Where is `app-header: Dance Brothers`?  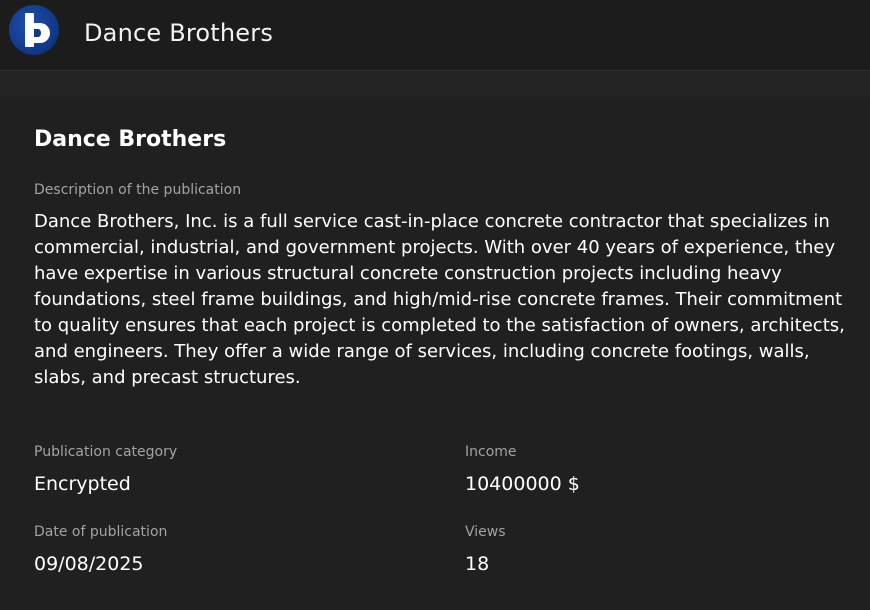 app-header: Dance Brothers is located at coordinates (435, 35).